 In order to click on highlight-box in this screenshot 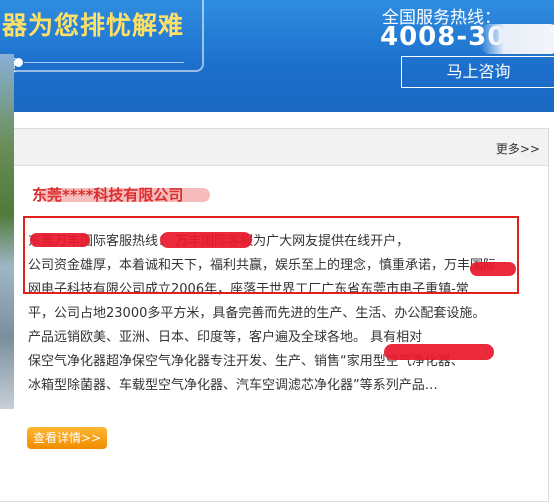, I will do `click(271, 255)`.